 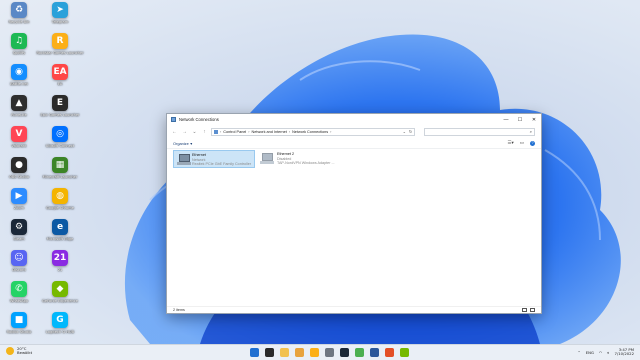 I want to click on desktop-shortcut: ⚙ Steam, so click(x=19, y=236).